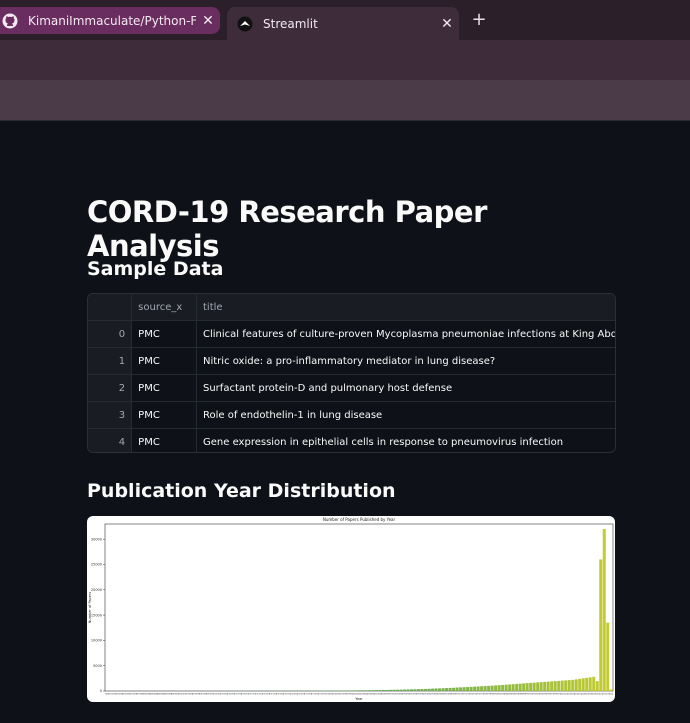 The height and width of the screenshot is (723, 690). I want to click on streamlit-icon, so click(245, 24).